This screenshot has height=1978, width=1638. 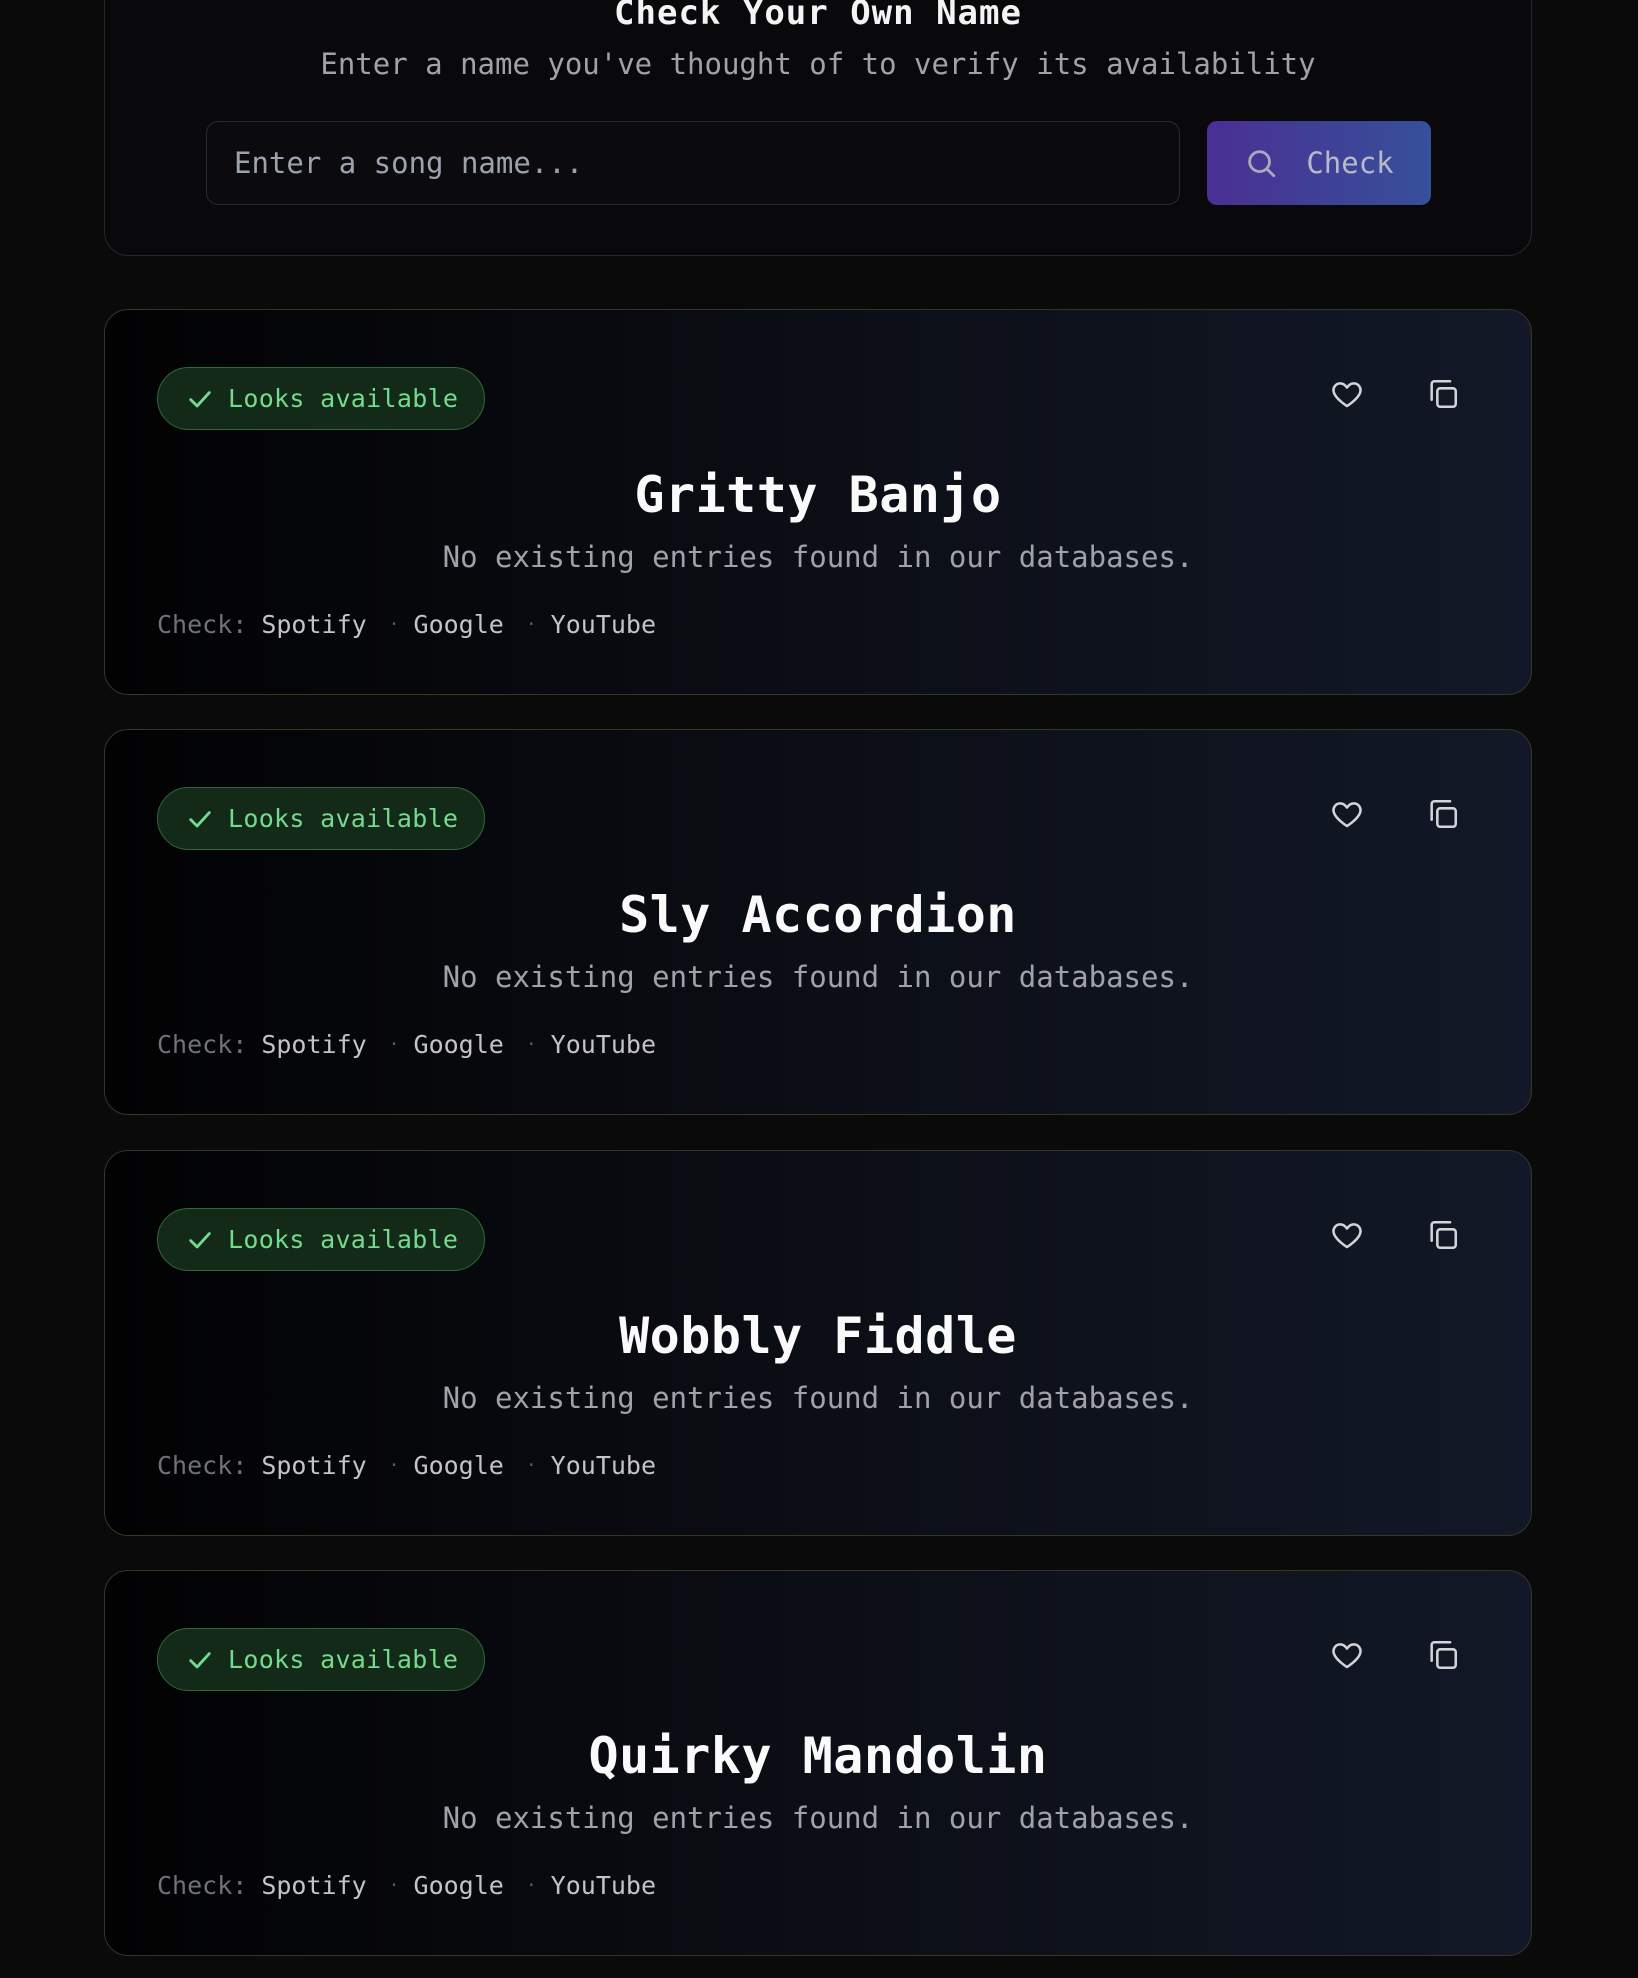 I want to click on search-icon, so click(x=1261, y=163).